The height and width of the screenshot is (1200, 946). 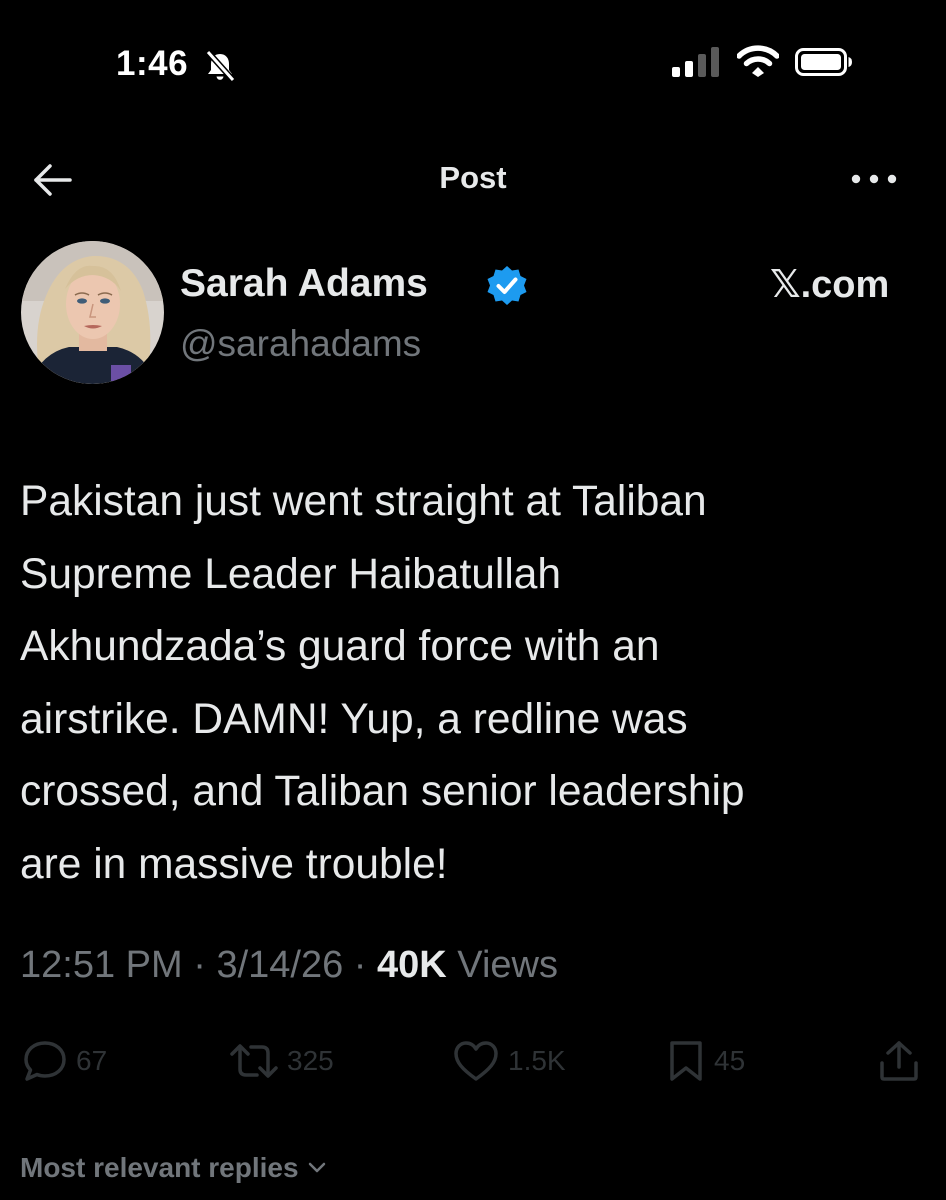 What do you see at coordinates (45, 1061) in the screenshot?
I see `reply-icon` at bounding box center [45, 1061].